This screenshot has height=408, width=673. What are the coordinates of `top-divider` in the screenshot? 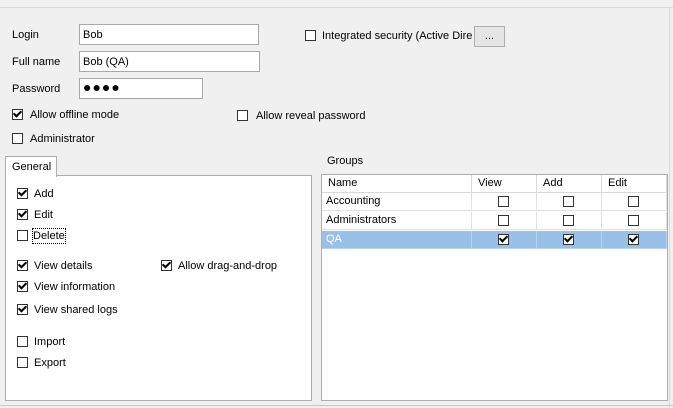 It's located at (336, 7).